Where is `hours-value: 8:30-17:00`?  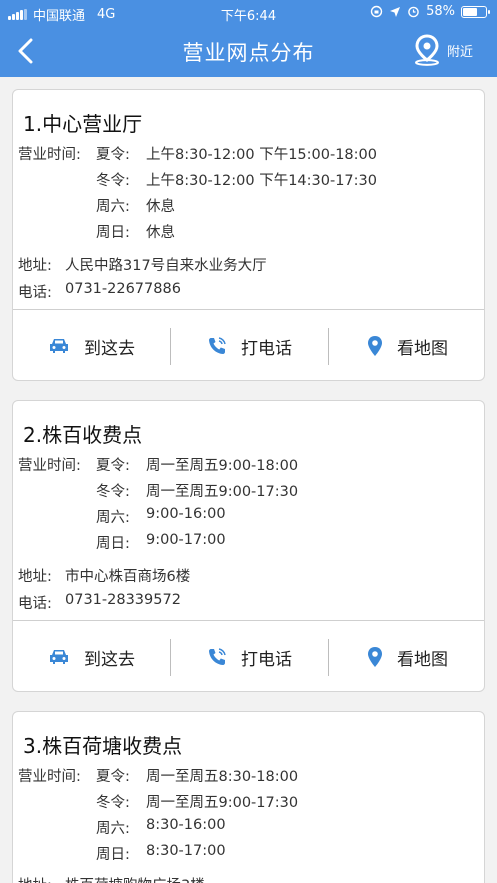 hours-value: 8:30-17:00 is located at coordinates (186, 851).